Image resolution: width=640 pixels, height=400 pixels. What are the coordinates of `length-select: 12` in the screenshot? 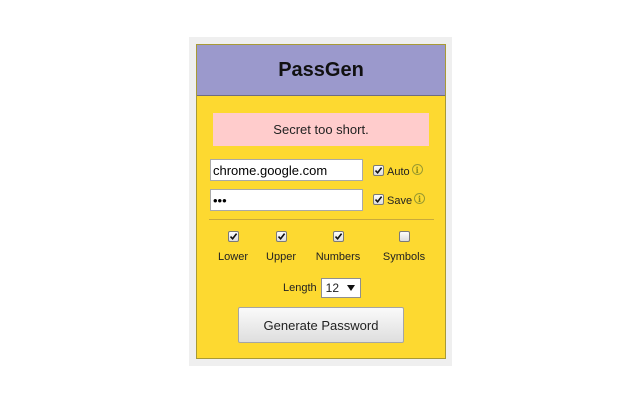 It's located at (340, 288).